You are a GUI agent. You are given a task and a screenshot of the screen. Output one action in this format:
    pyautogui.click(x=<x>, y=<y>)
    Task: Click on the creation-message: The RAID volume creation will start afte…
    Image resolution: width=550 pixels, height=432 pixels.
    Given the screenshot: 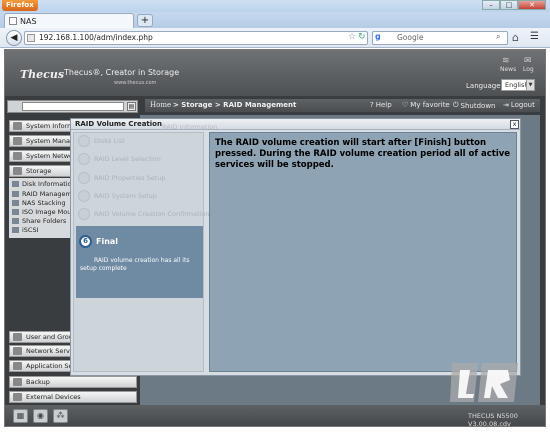 What is the action you would take?
    pyautogui.click(x=363, y=154)
    